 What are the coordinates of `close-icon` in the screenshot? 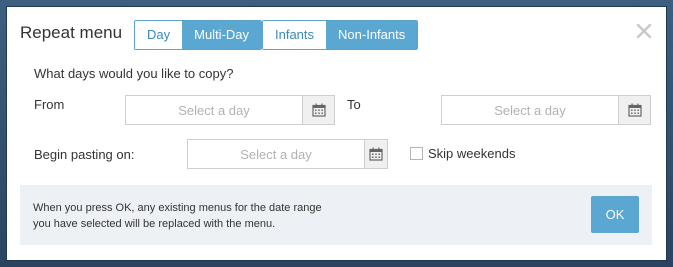 It's located at (644, 32).